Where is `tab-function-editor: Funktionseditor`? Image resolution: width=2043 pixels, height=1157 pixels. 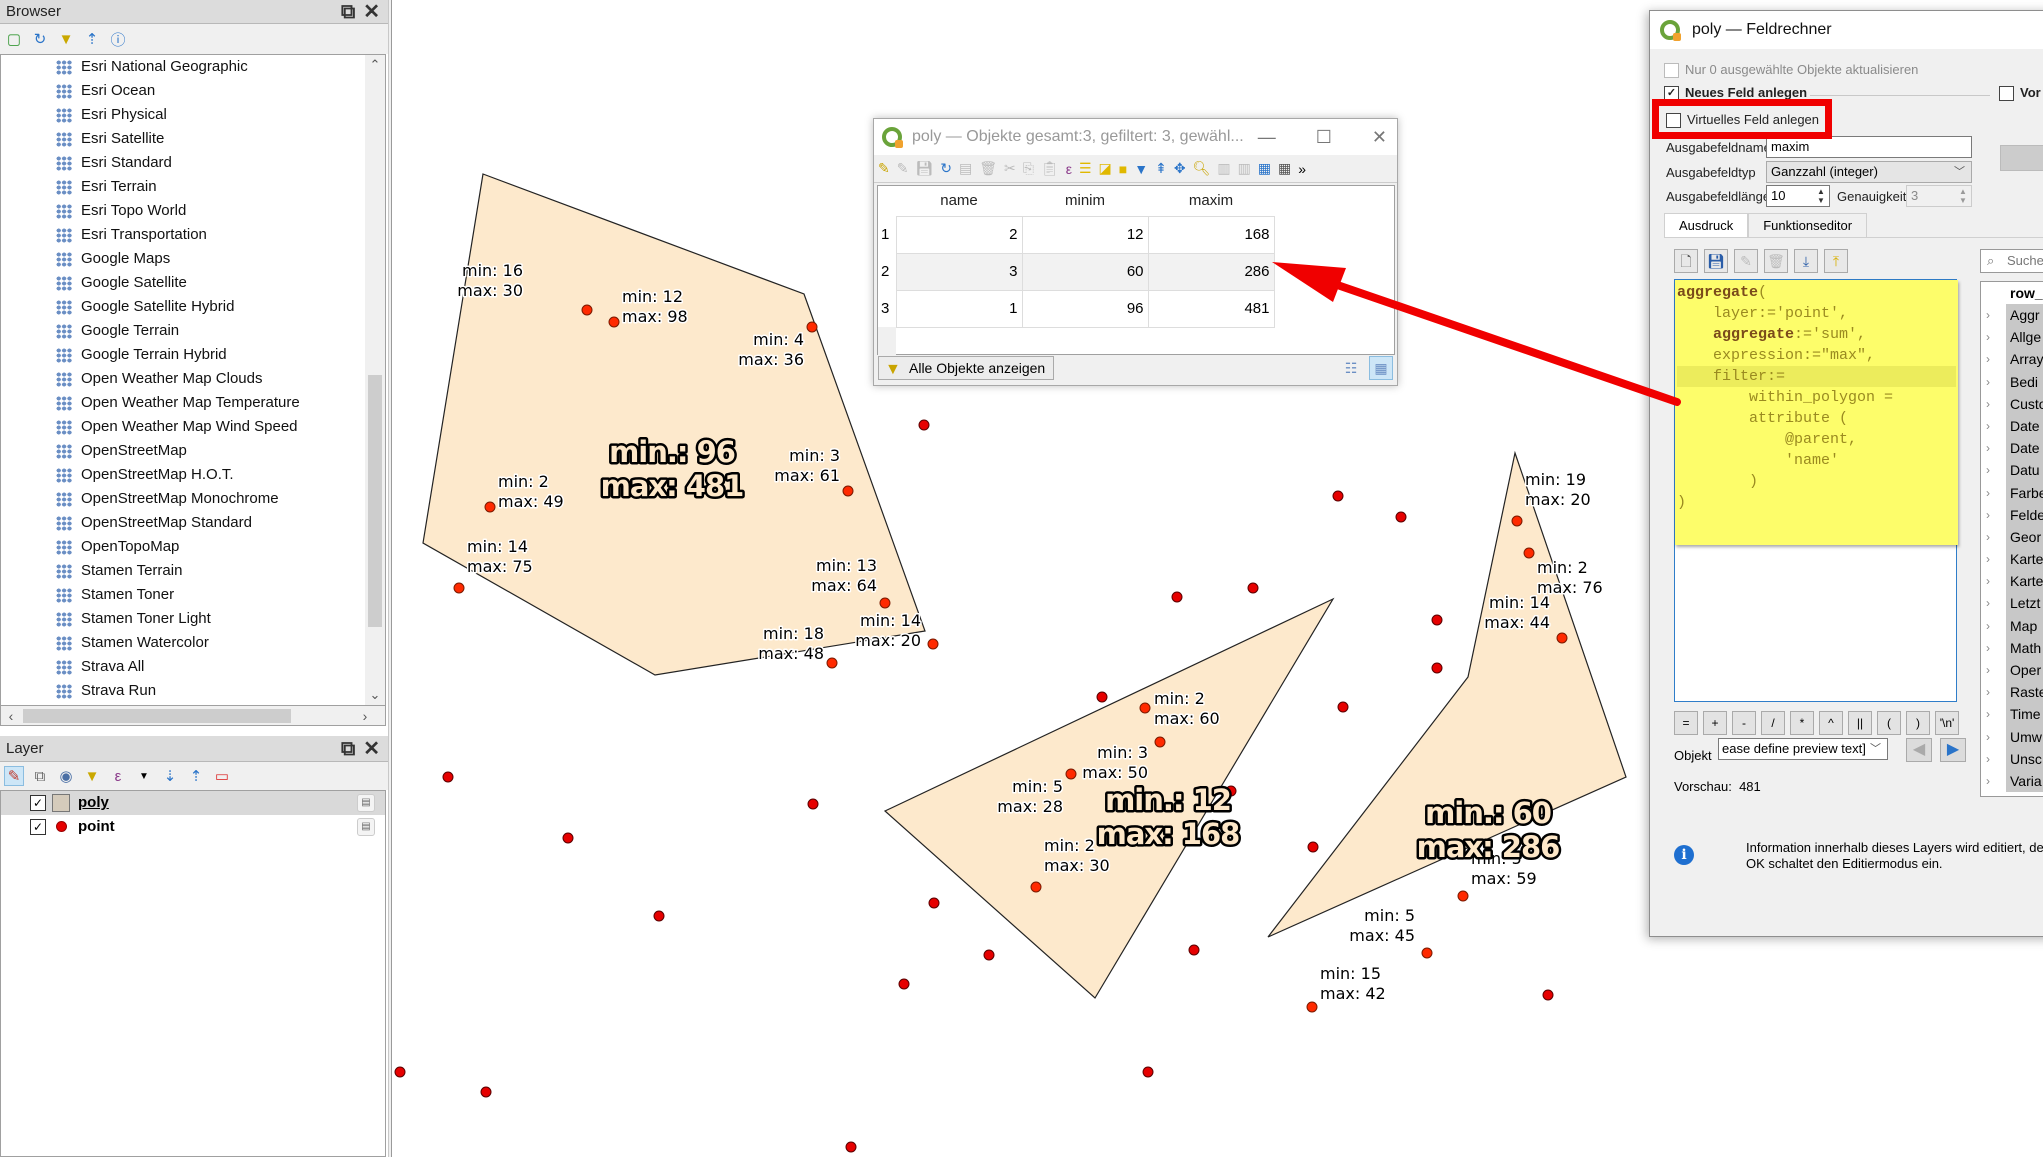
tab-function-editor: Funktionseditor is located at coordinates (1808, 225).